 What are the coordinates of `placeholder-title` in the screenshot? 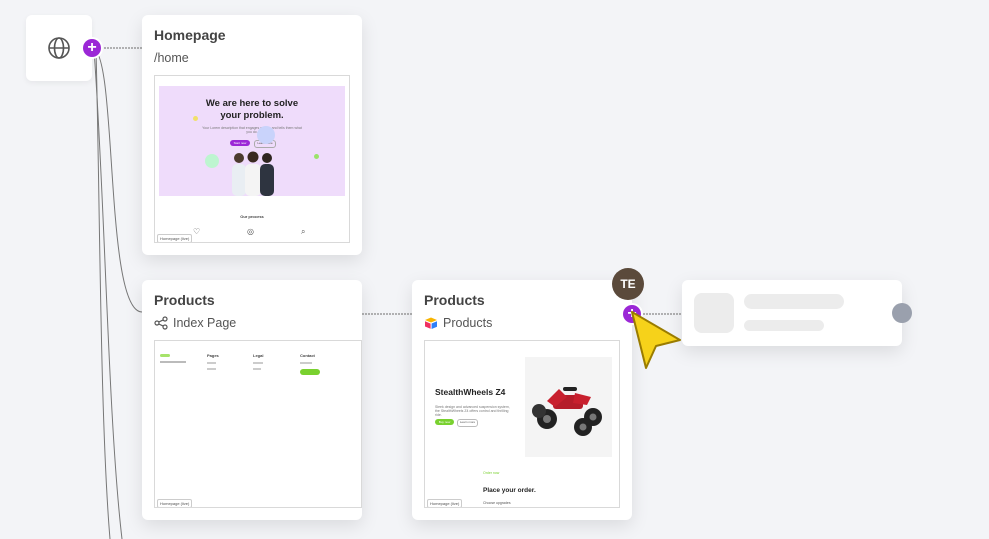 It's located at (794, 301).